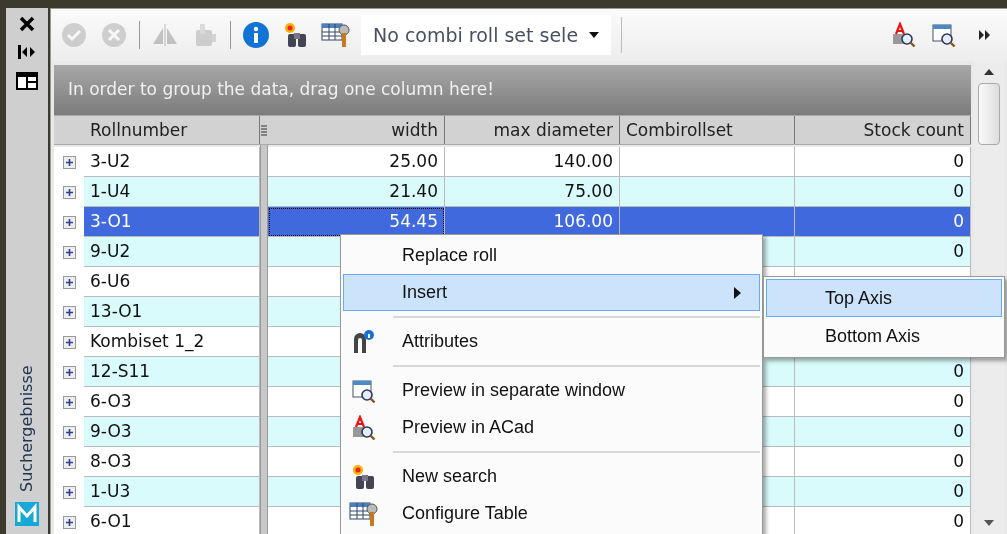 This screenshot has width=1007, height=534. I want to click on table-cell: 0, so click(883, 520).